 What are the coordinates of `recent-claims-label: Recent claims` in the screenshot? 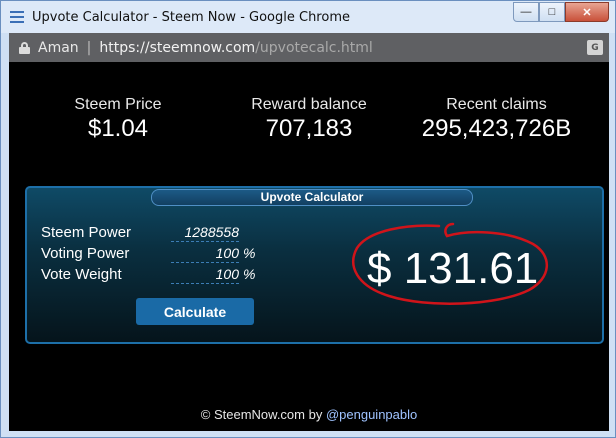 It's located at (496, 104).